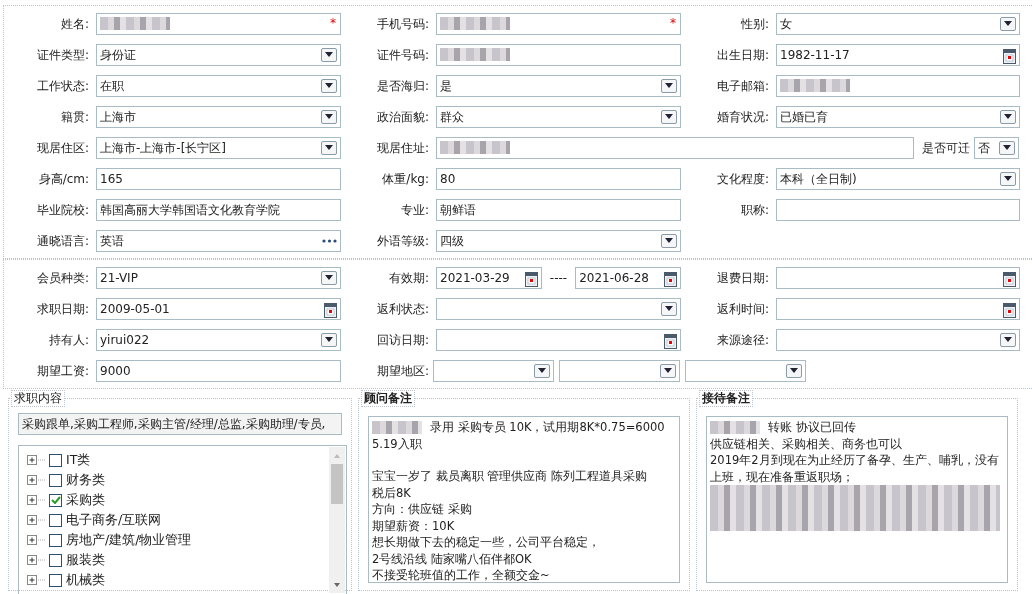 The image size is (1032, 594). Describe the element at coordinates (524, 499) in the screenshot. I see `notes-textarea: 录用 采购专员 10K，试用期8K*0.75=6000 5.19入职 宝宝一岁了 裁员离职 管理供应商 陈列工程道具采购 税后8K 方向：供应链 采购 期望薪资：10K 想长期做下去的稳定一些，公司平台稳定， 2号线沿线 陆家嘴八佰伴都OK 不接受轮班值的工作，全额交金~` at that location.